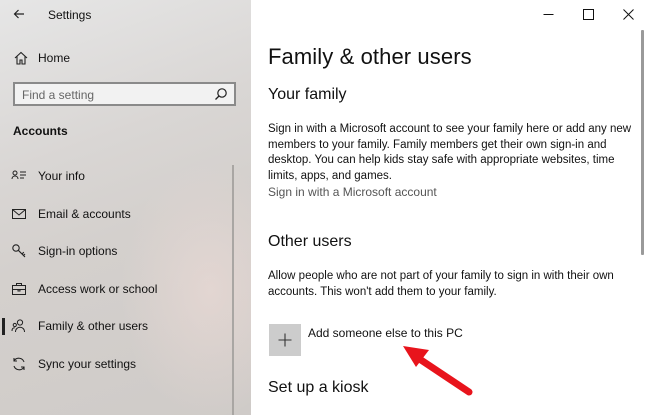 The image size is (648, 415). I want to click on back-arrow-icon, so click(18, 14).